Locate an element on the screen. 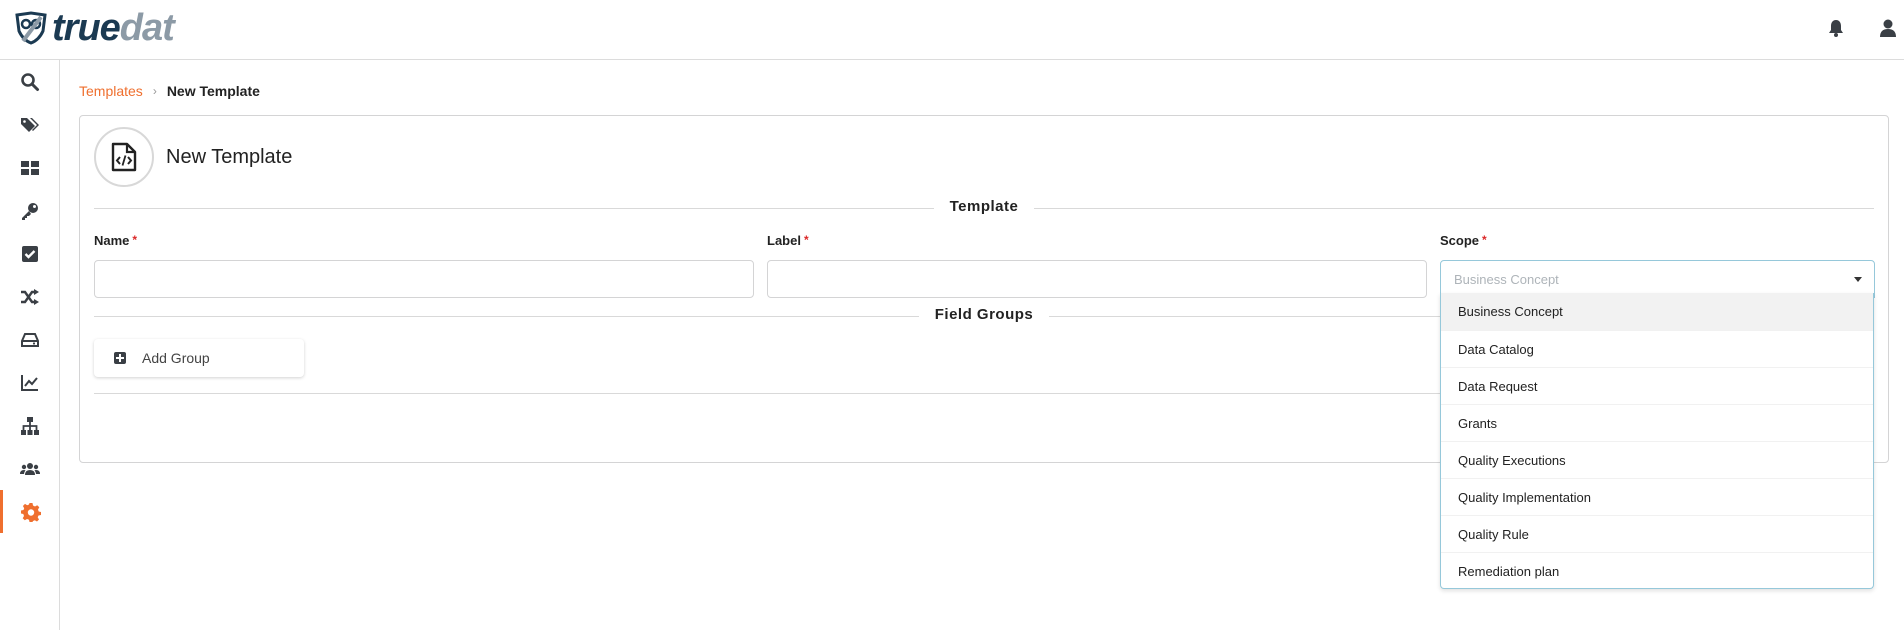  user-icon is located at coordinates (1888, 28).